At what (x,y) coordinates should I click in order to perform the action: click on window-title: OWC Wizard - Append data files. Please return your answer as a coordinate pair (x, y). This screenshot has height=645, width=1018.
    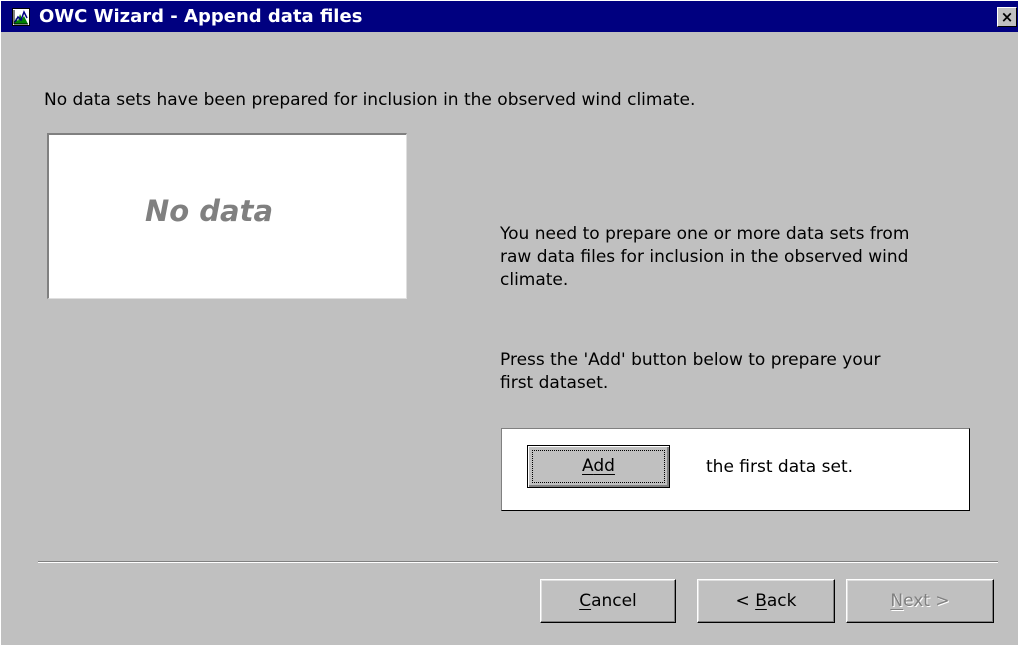
    Looking at the image, I should click on (201, 16).